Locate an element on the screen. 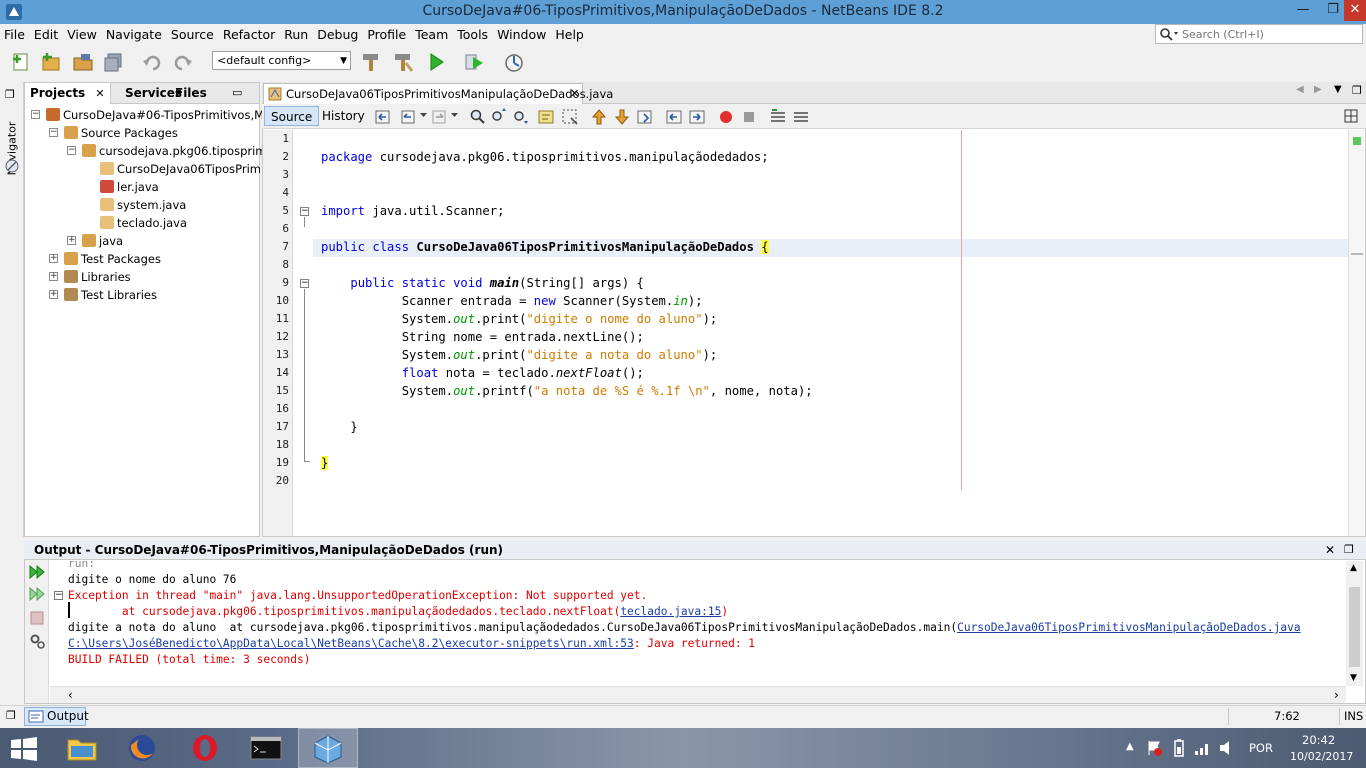  toggle-bookmark-icon is located at coordinates (645, 117).